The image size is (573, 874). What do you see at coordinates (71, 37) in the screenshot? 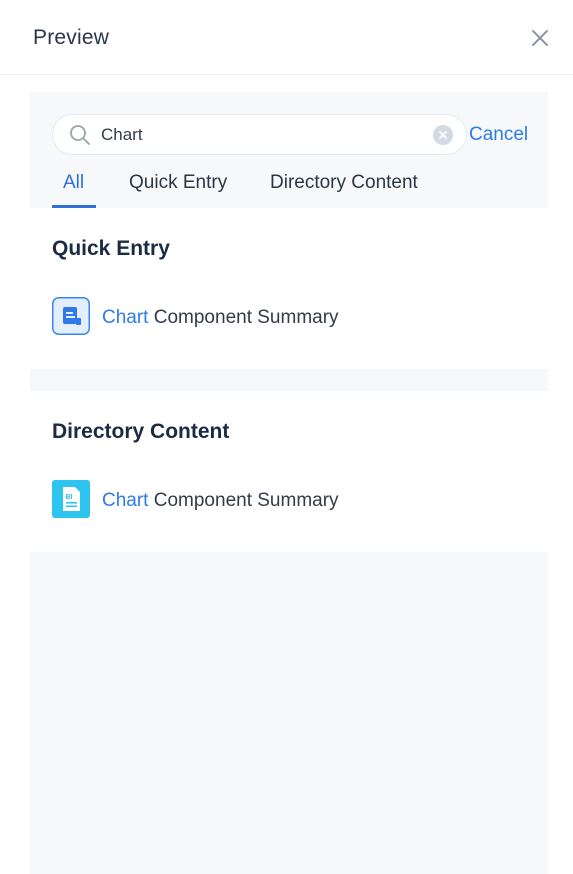
I see `panel-title: Preview` at bounding box center [71, 37].